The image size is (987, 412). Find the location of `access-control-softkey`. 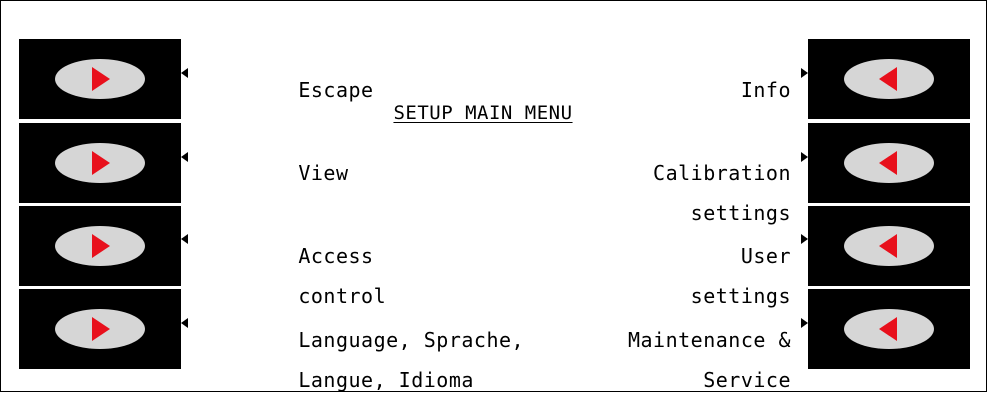

access-control-softkey is located at coordinates (100, 246).